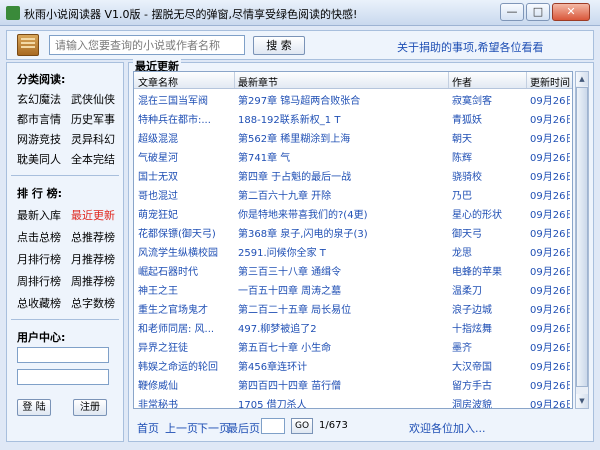  I want to click on table-row: 花都保镖(御天弓) 第368章 泉子,闪电的泉子(3)御天弓 09月26日, so click(353, 231).